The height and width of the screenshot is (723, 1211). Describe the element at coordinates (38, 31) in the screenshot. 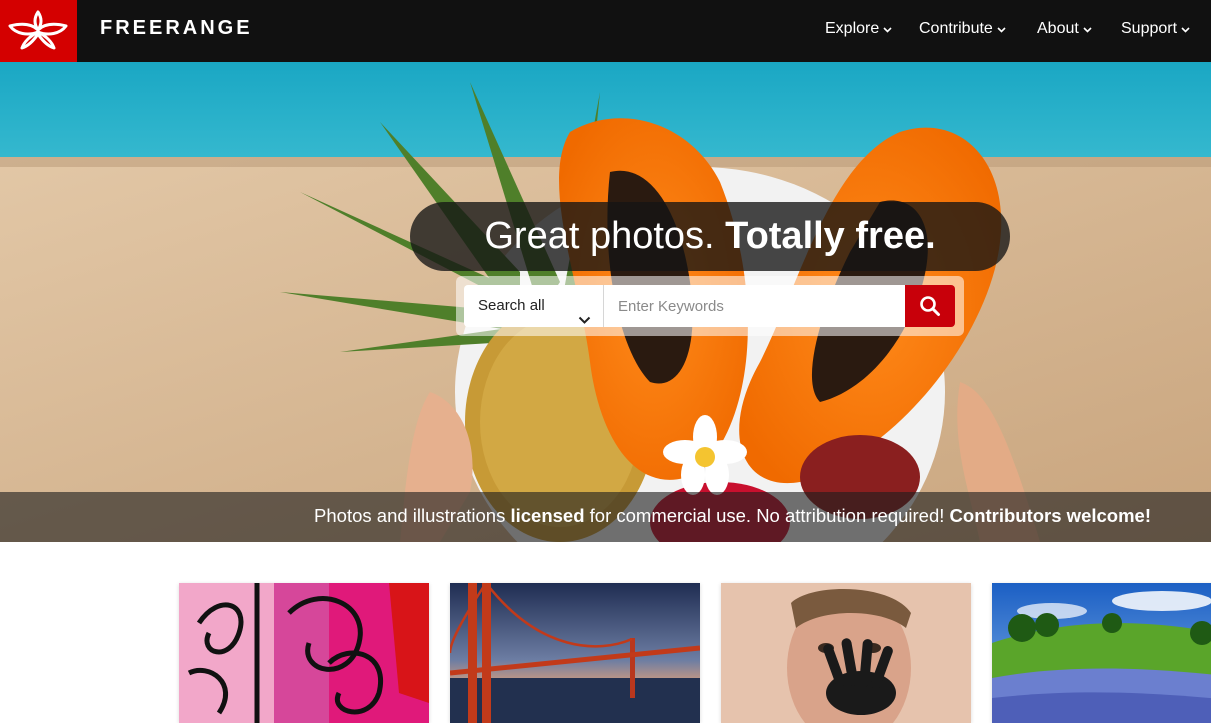

I see `freerange-logo-icon` at that location.